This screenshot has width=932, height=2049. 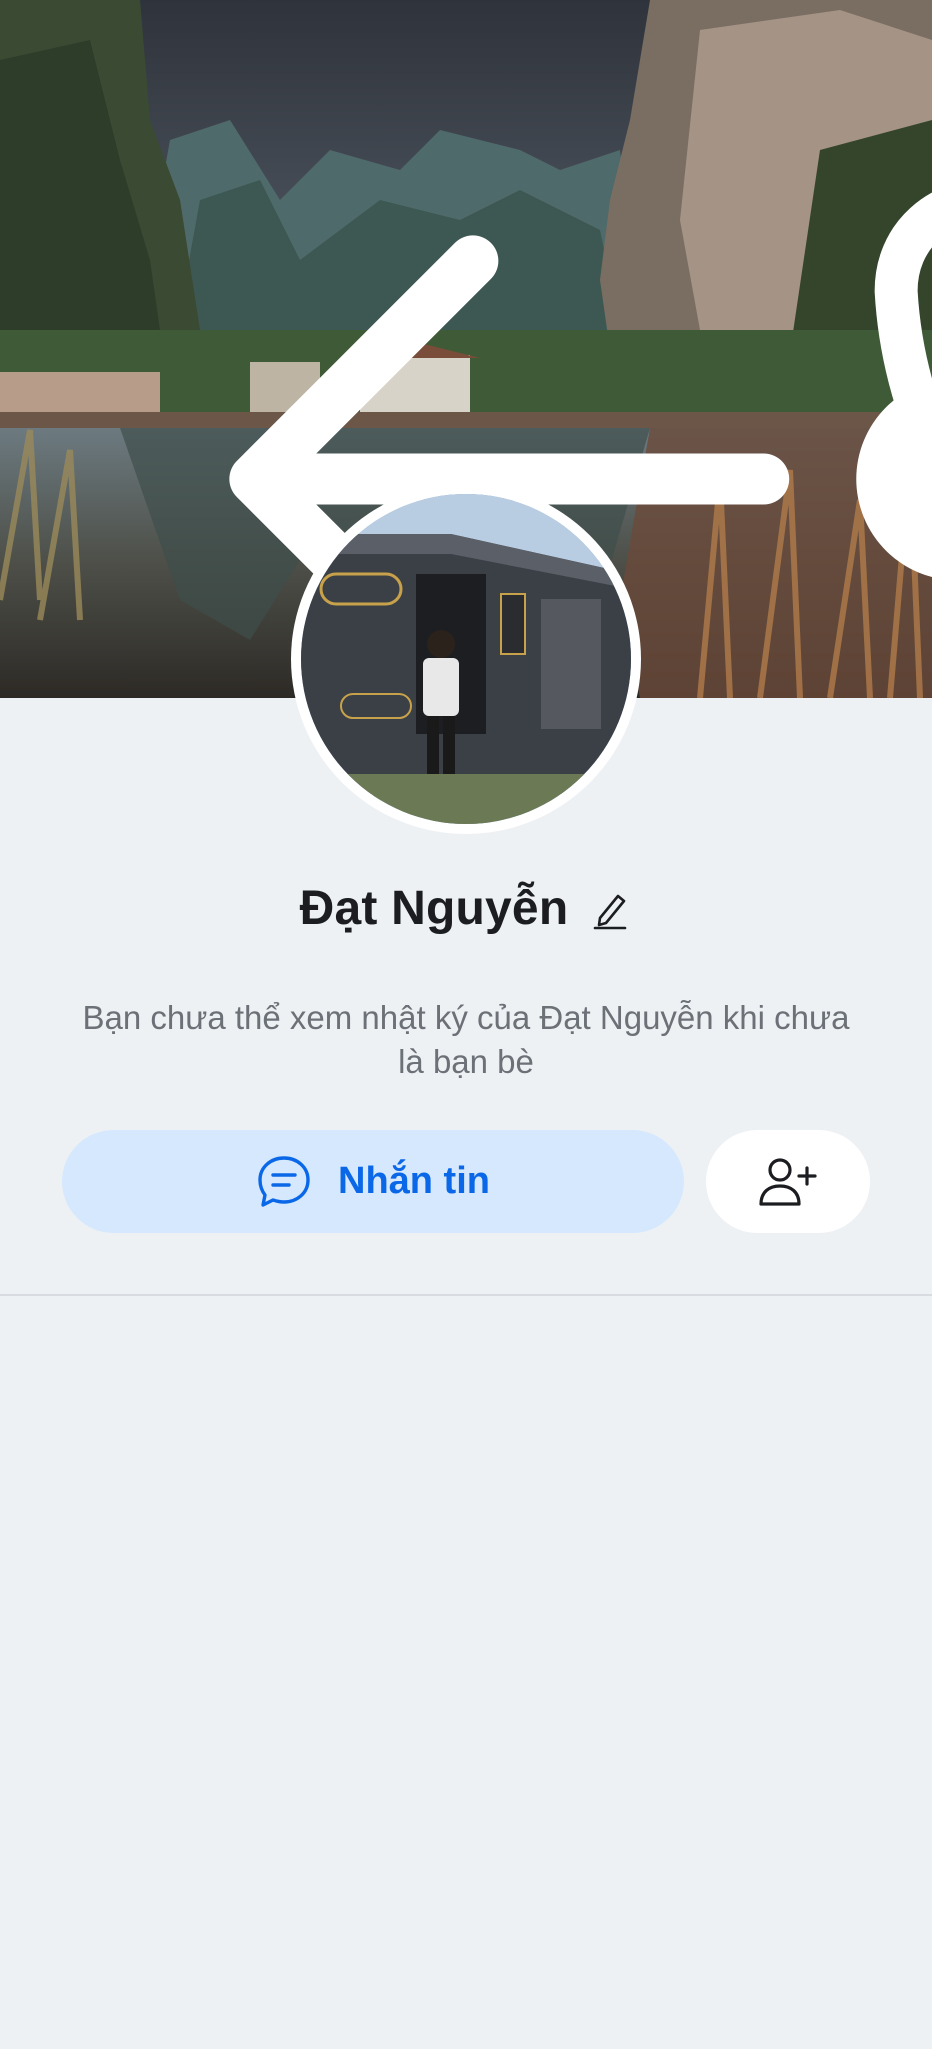 I want to click on pencil-icon, so click(x=610, y=912).